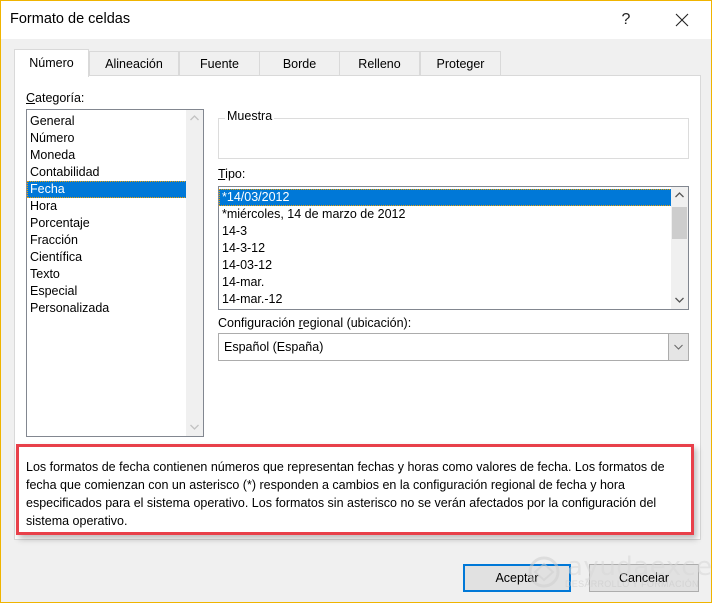 The height and width of the screenshot is (603, 712). What do you see at coordinates (115, 240) in the screenshot?
I see `category-list-item: Fracción` at bounding box center [115, 240].